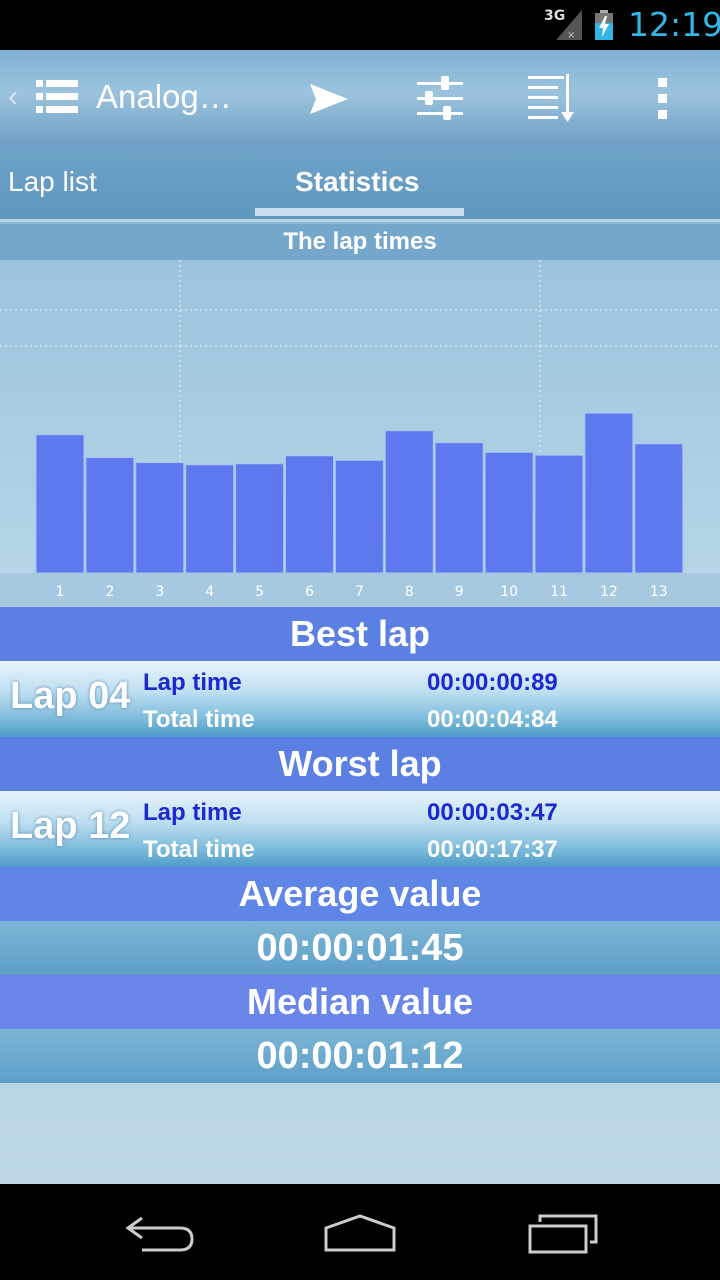 The width and height of the screenshot is (720, 1280). What do you see at coordinates (159, 592) in the screenshot?
I see `x-tick-label-3: 3` at bounding box center [159, 592].